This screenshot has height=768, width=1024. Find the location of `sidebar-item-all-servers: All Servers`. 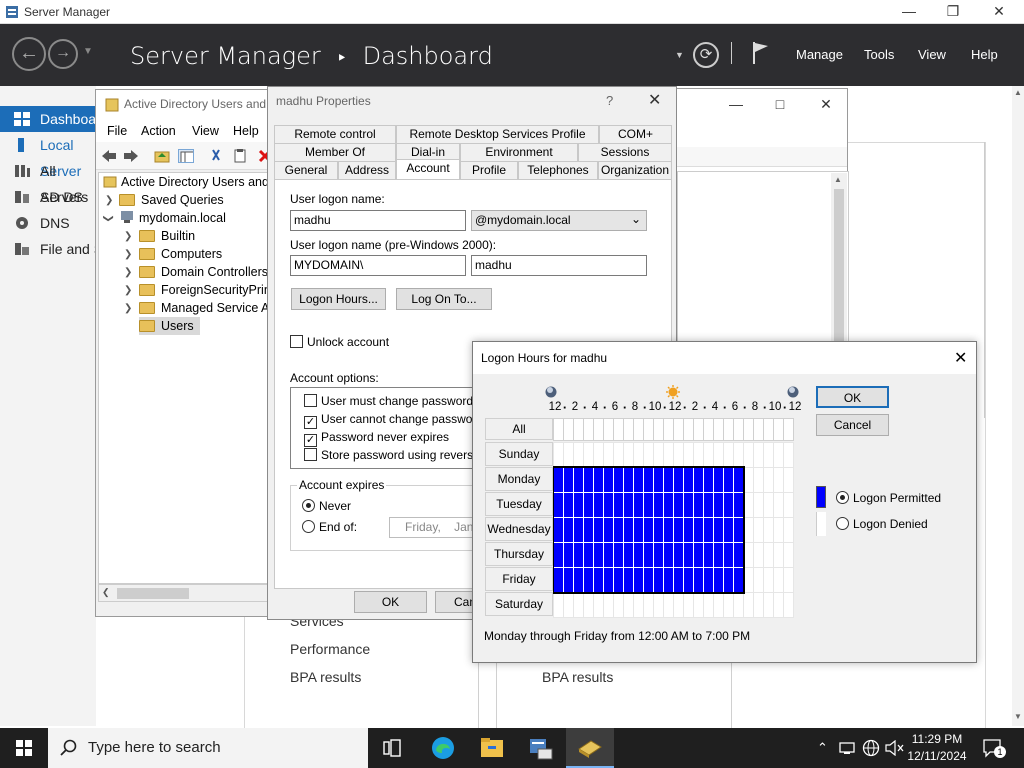

sidebar-item-all-servers: All Servers is located at coordinates (48, 181).